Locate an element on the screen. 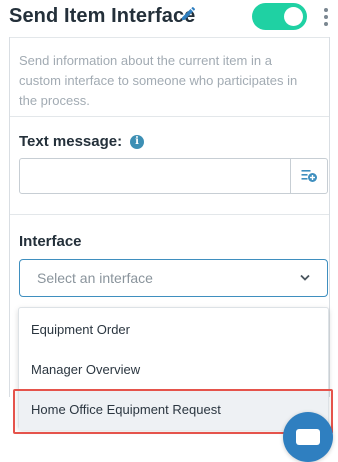  interface-option-highlighted: Home Office Equipment Request is located at coordinates (173, 410).